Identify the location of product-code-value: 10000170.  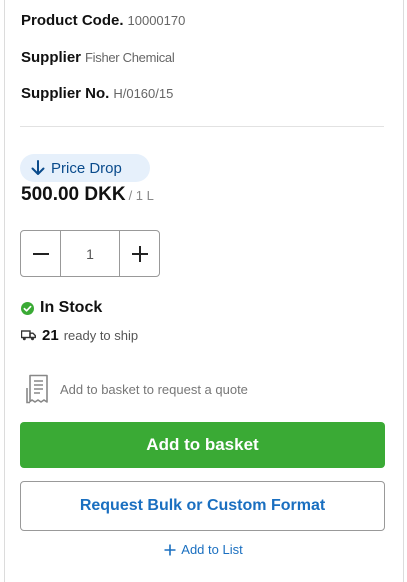
(156, 20).